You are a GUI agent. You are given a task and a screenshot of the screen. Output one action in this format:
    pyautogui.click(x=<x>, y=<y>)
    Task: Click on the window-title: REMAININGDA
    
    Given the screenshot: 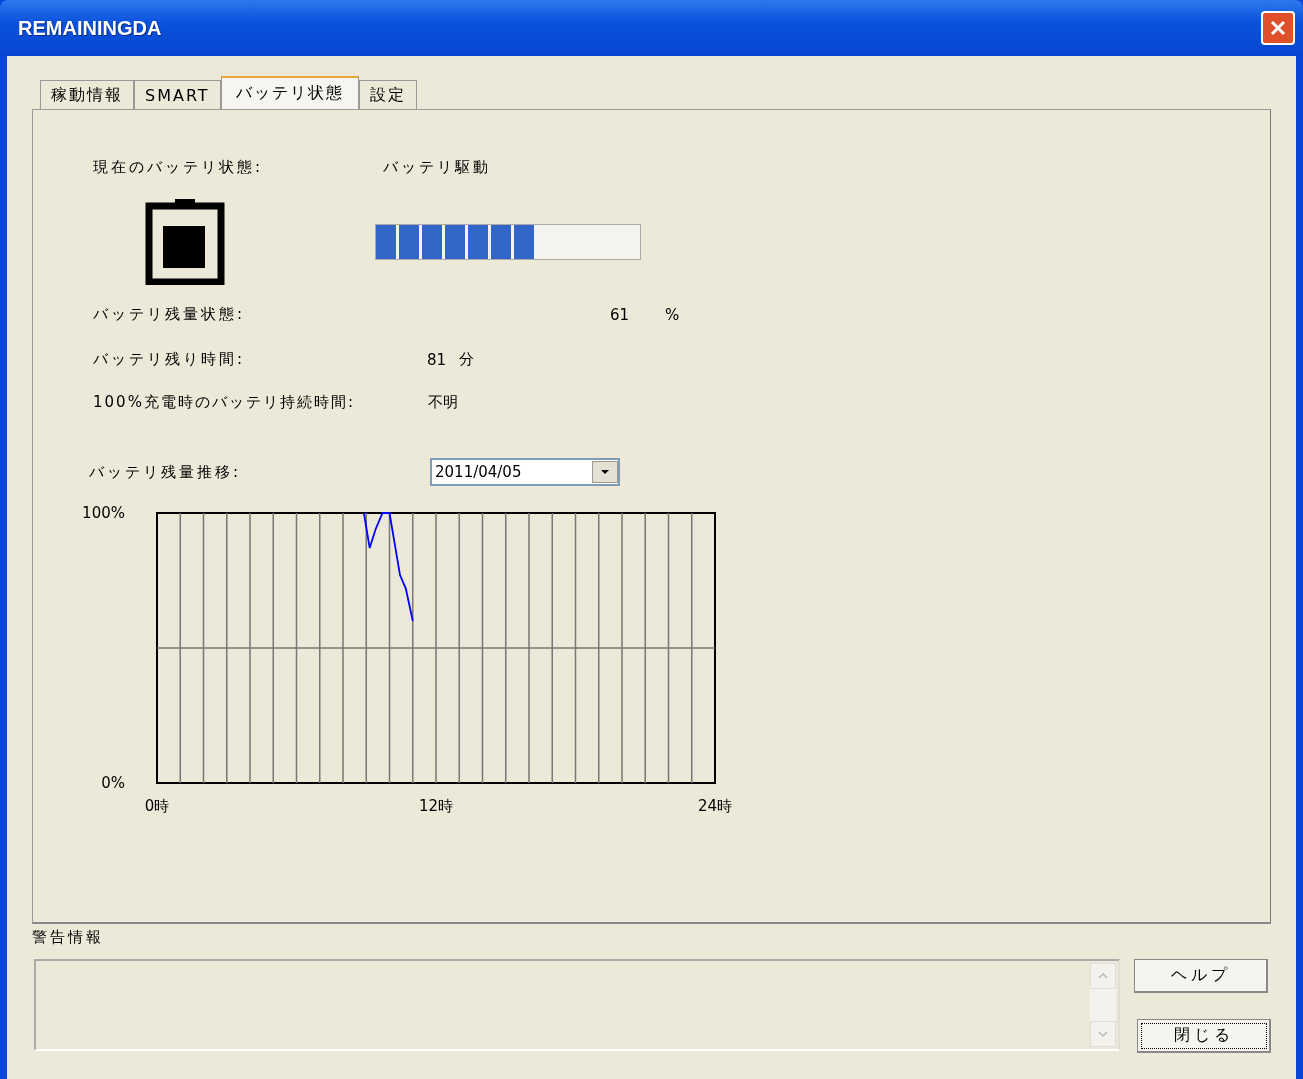 What is the action you would take?
    pyautogui.click(x=90, y=28)
    